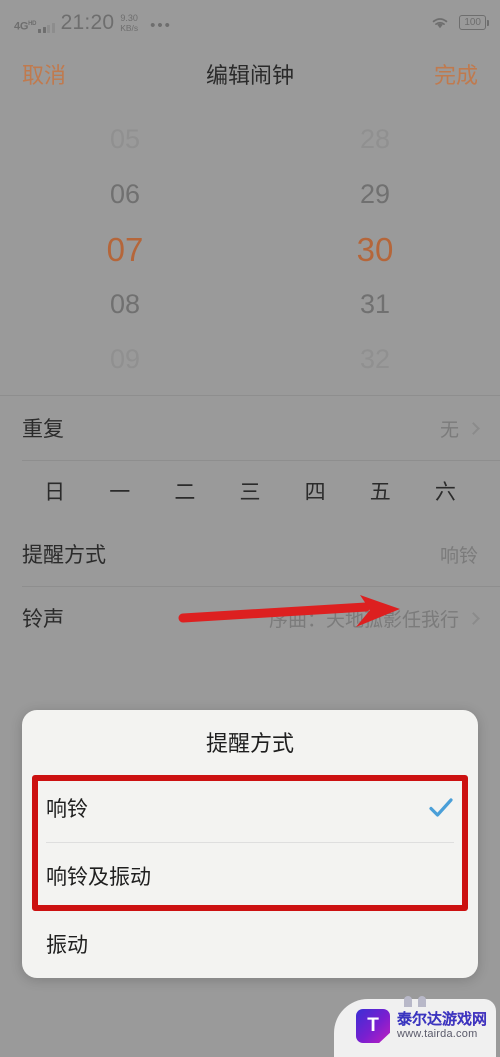 This screenshot has height=1057, width=500. I want to click on battery-indicator: 100, so click(474, 22).